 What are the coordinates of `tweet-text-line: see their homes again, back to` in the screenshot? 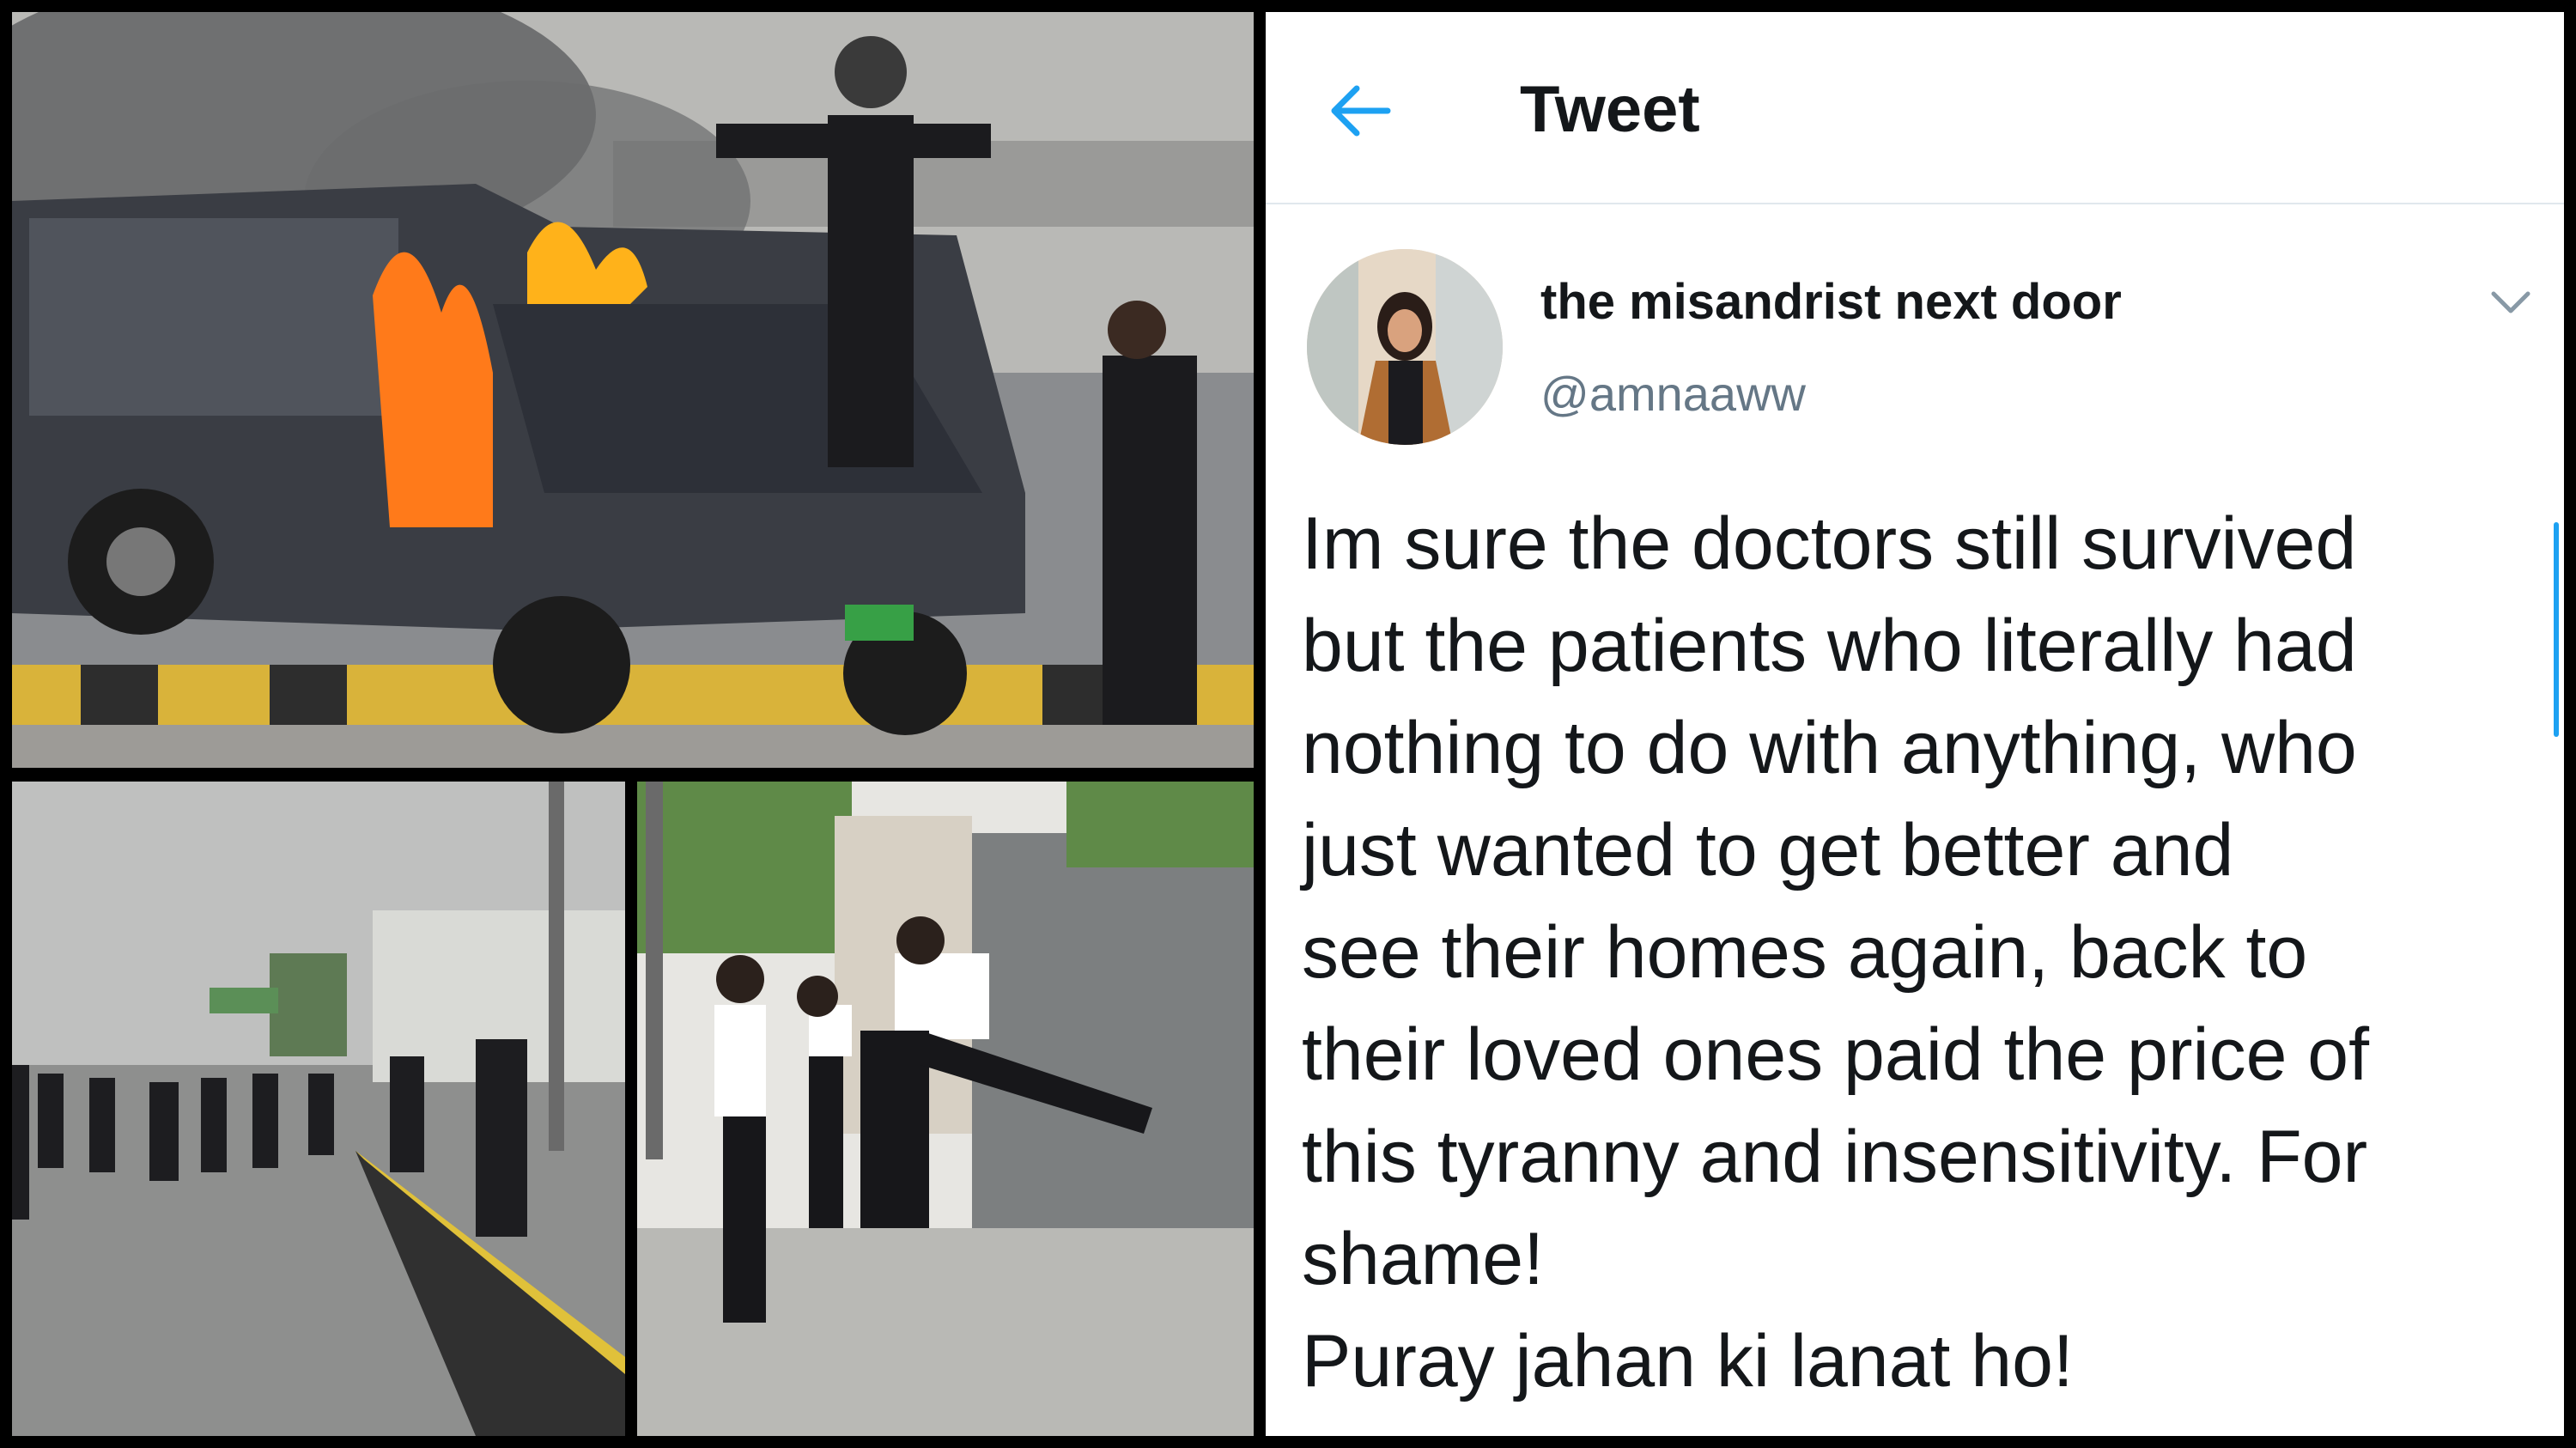 It's located at (1805, 952).